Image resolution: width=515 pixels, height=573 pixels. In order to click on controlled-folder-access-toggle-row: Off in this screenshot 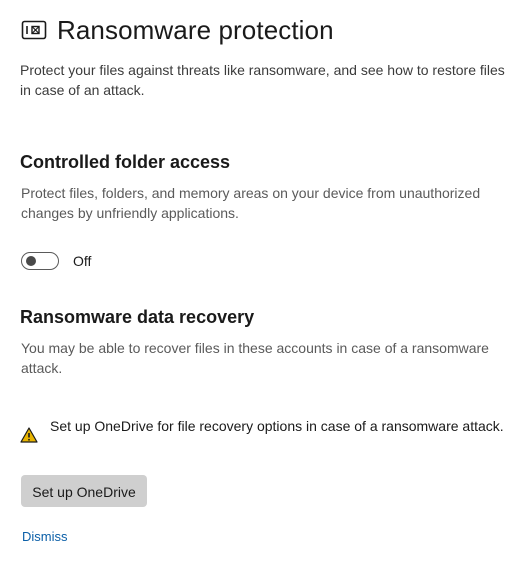, I will do `click(56, 261)`.